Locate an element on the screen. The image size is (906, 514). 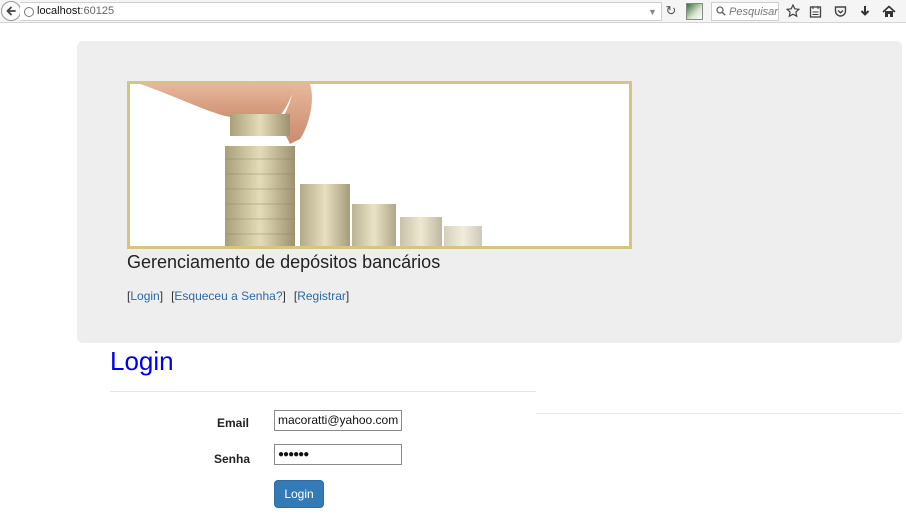
header-links: [Login] [Esqueceu a Senha?] [Registrar] is located at coordinates (238, 296).